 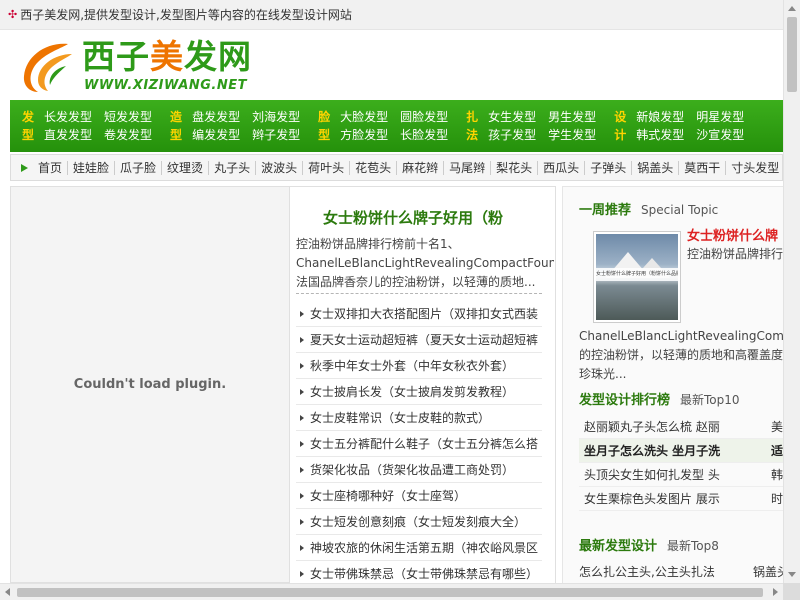 What do you see at coordinates (419, 418) in the screenshot?
I see `list-item: 女士皮鞋常识（女士皮鞋的款式）` at bounding box center [419, 418].